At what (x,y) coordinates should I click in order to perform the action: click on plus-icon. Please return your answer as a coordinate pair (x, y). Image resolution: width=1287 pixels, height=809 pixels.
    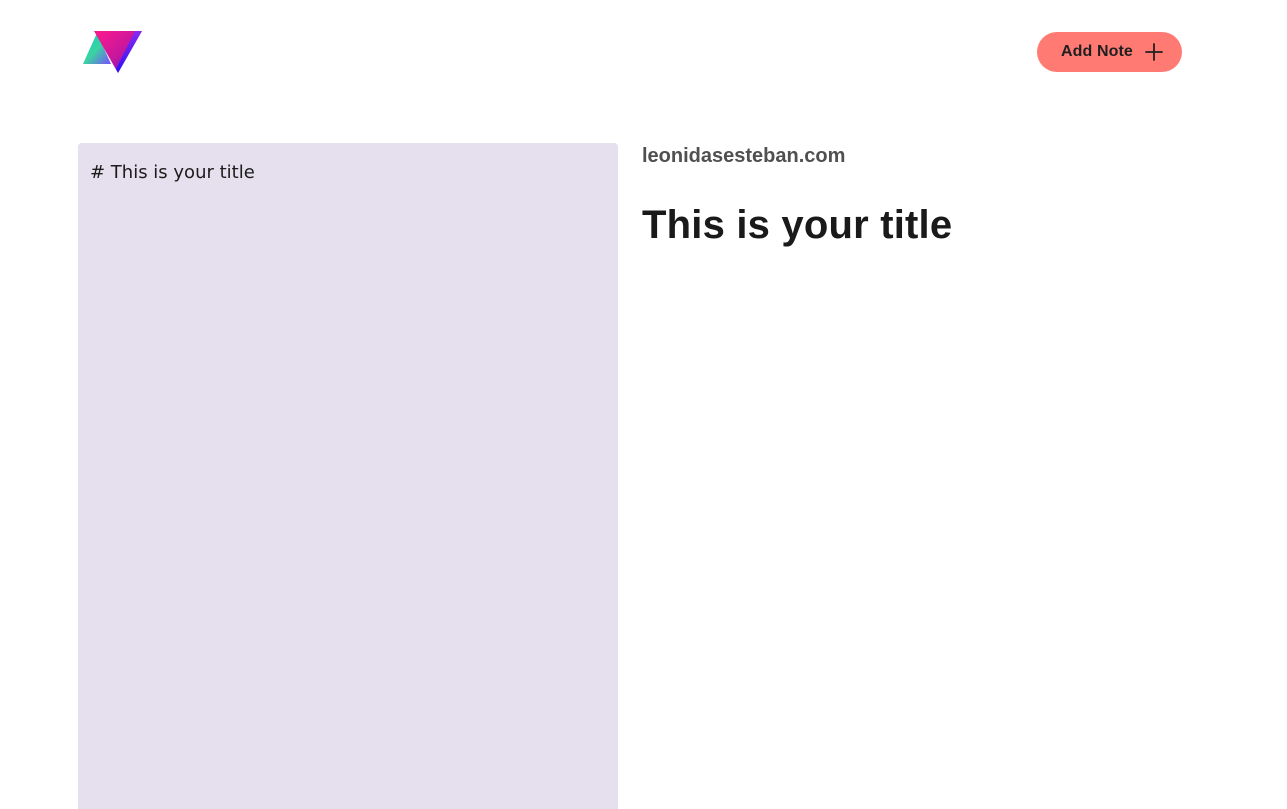
    Looking at the image, I should click on (1154, 52).